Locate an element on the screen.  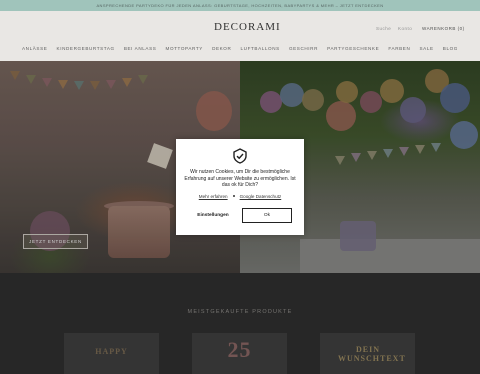
learn-more-link: Mehr erfahren is located at coordinates (213, 196).